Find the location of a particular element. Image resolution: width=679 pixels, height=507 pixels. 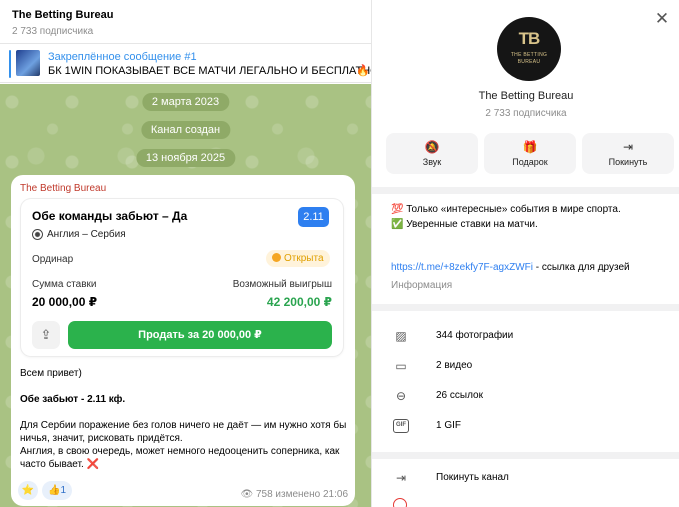

post-meta: 👁 758 изменено 21:06 is located at coordinates (294, 494).